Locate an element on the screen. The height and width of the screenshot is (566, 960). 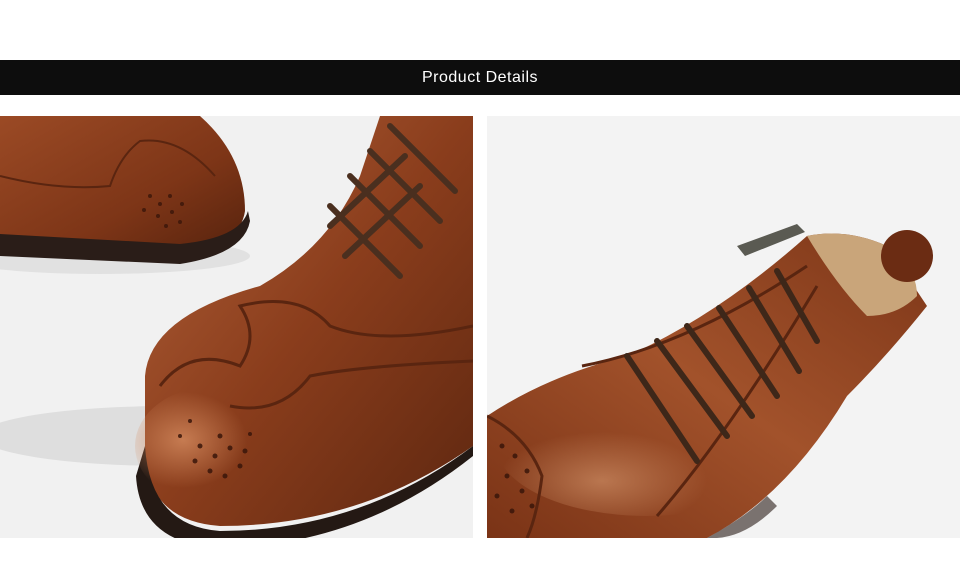
section-header-banner: Product Details is located at coordinates (480, 77).